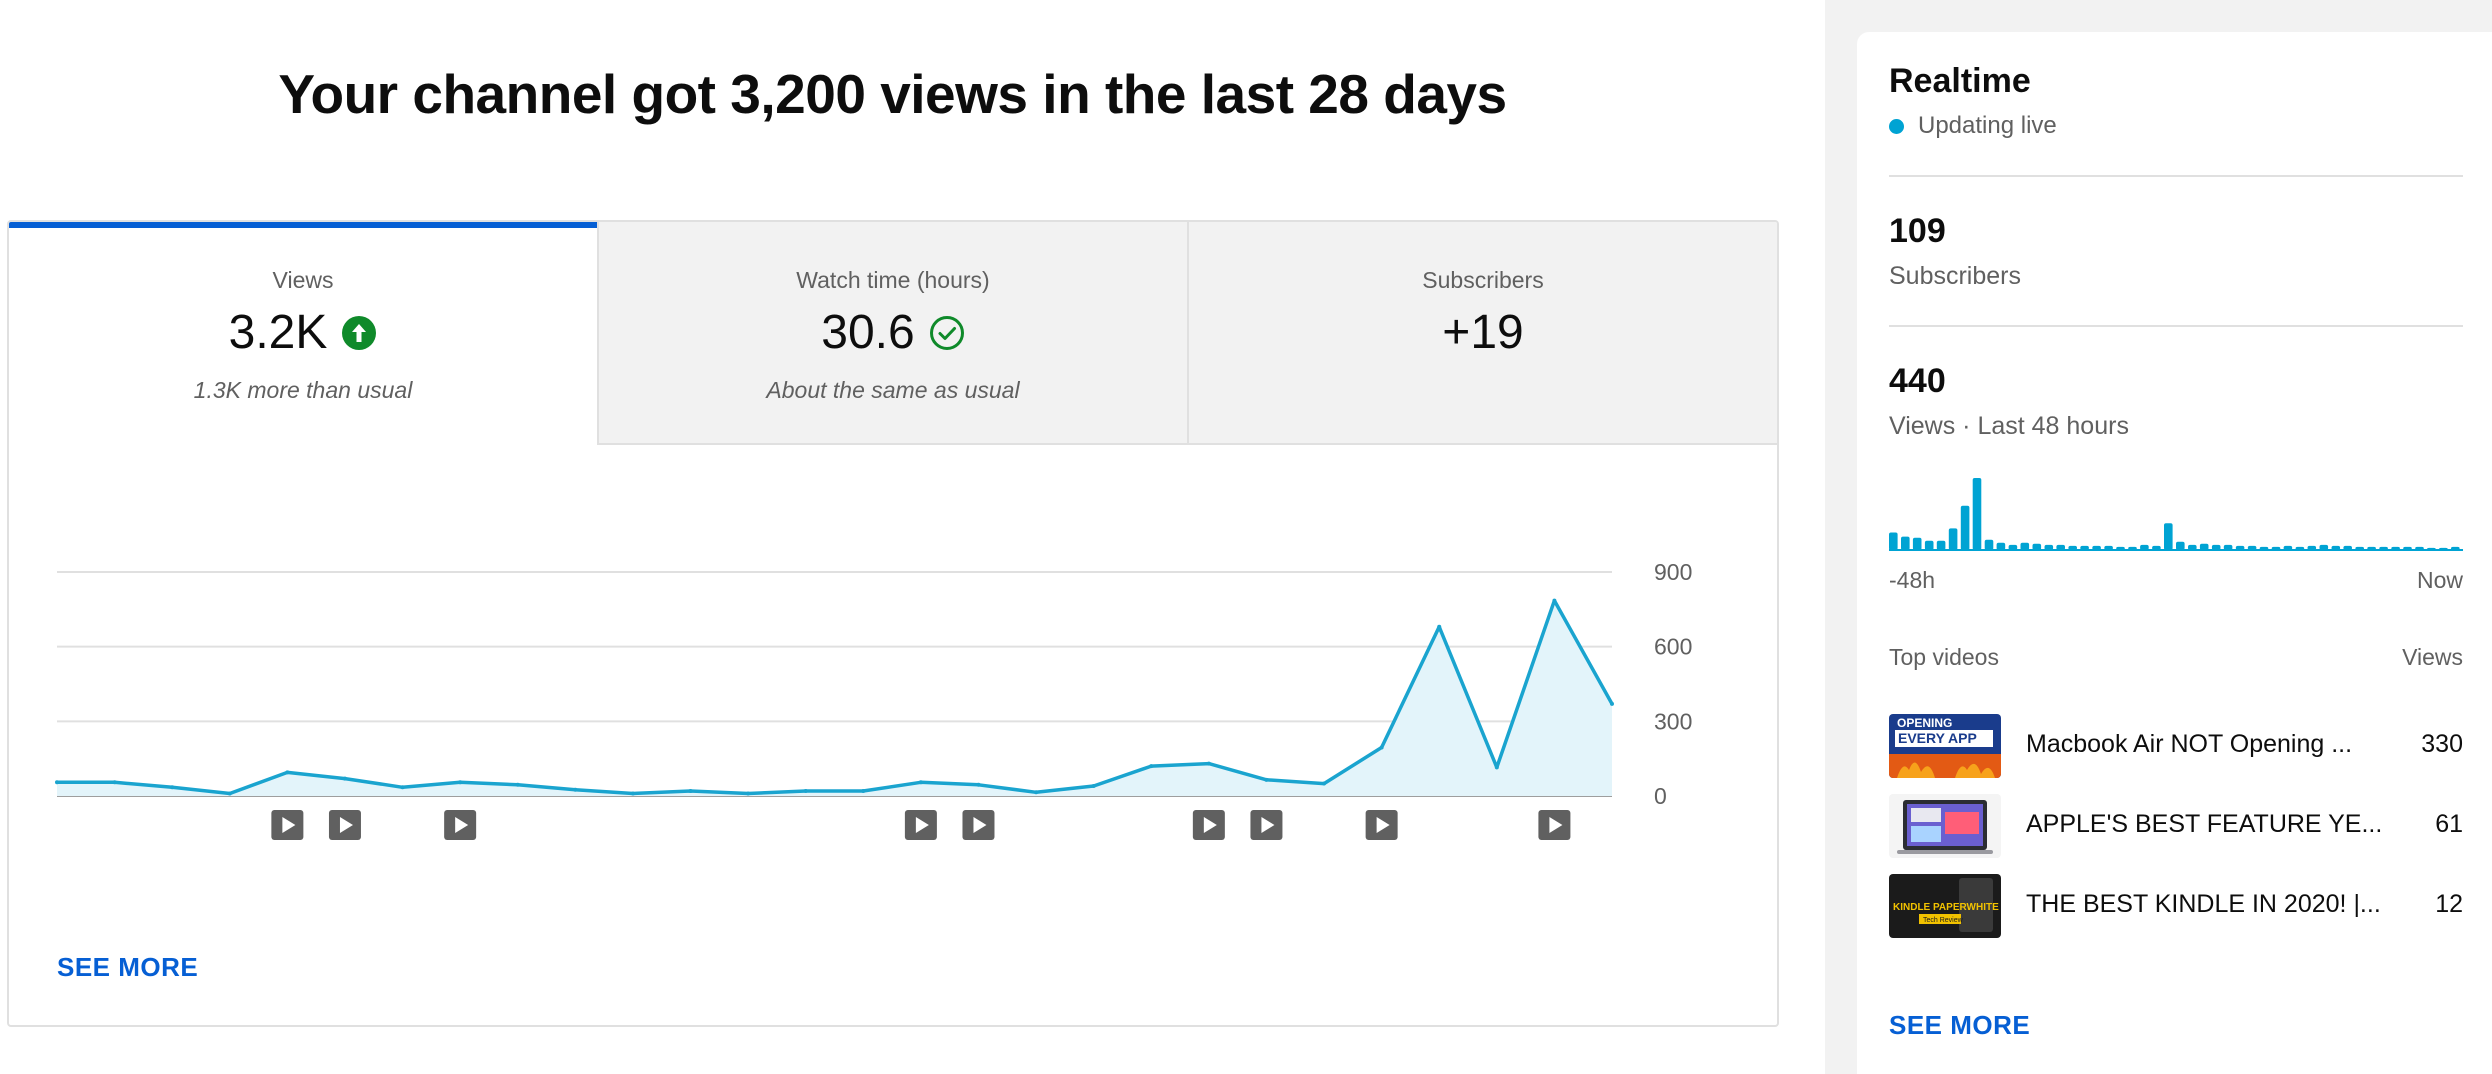 This screenshot has height=1074, width=2492. Describe the element at coordinates (1959, 1025) in the screenshot. I see `realtime-see-more-button: SEE MORE` at that location.